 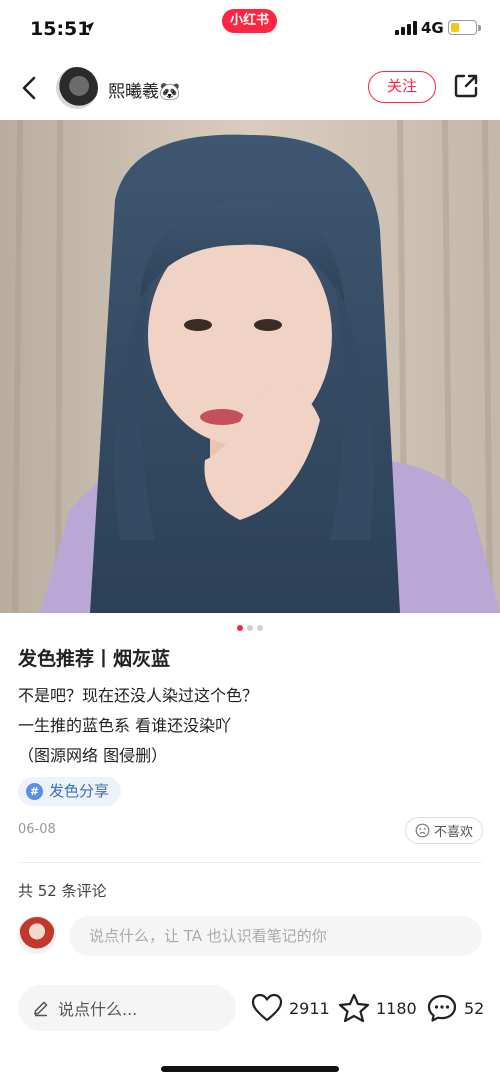 I want to click on comment-button: 52, so click(x=455, y=1008).